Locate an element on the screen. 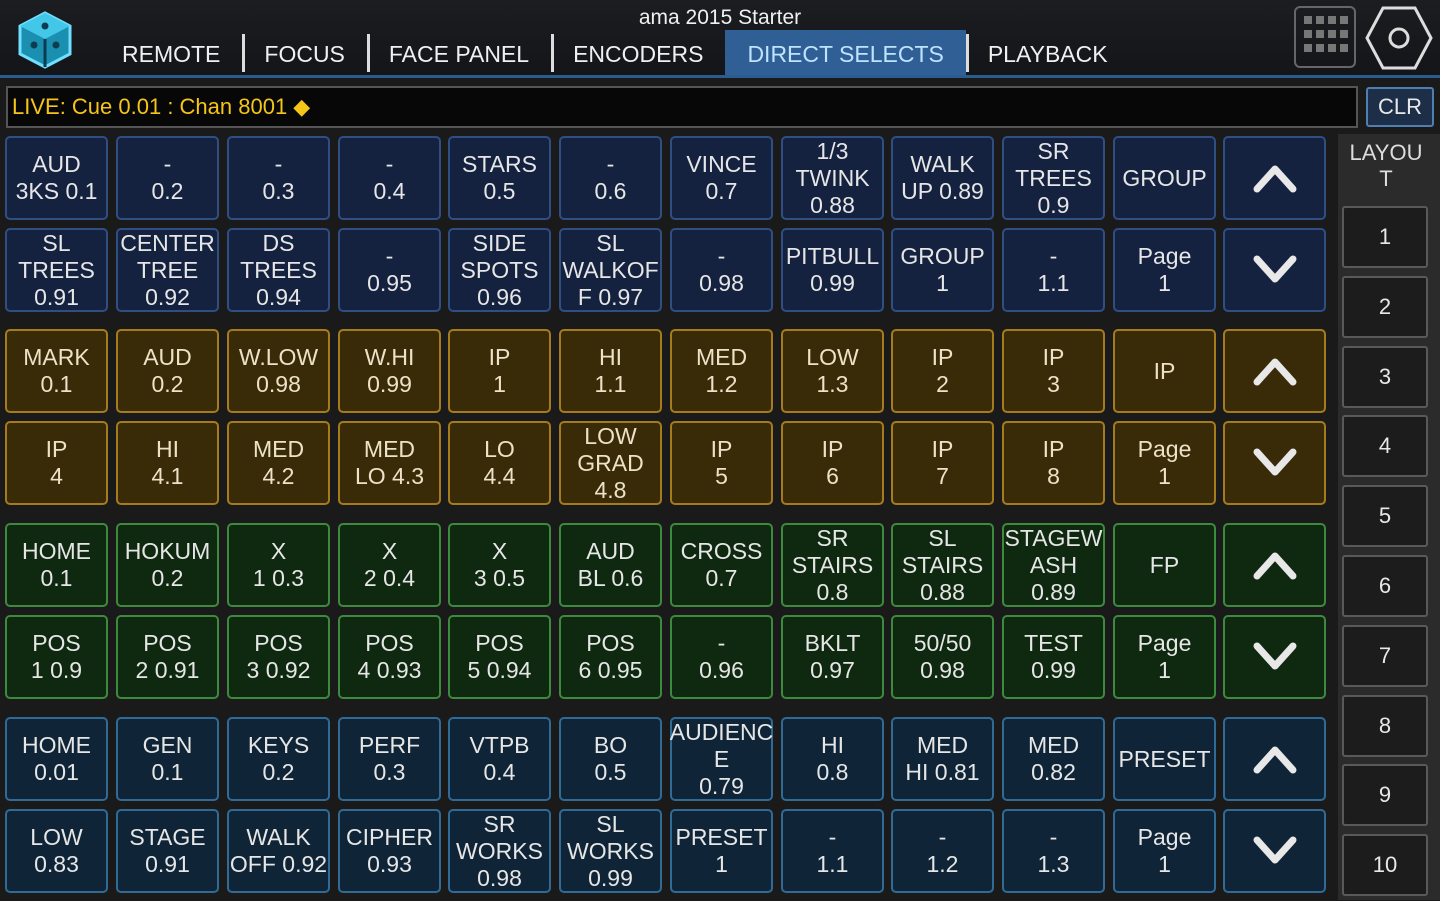  layout-button-8: 8 is located at coordinates (1385, 725).